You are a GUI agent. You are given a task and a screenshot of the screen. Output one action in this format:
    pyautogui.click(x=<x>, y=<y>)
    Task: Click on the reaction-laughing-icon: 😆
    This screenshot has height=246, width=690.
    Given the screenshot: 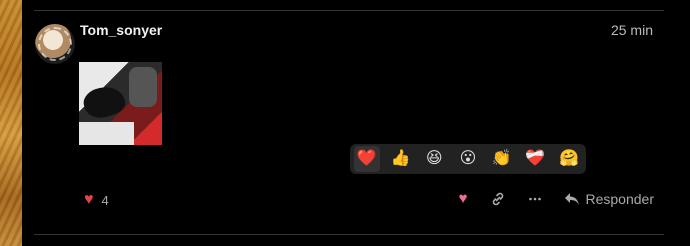 What is the action you would take?
    pyautogui.click(x=434, y=159)
    